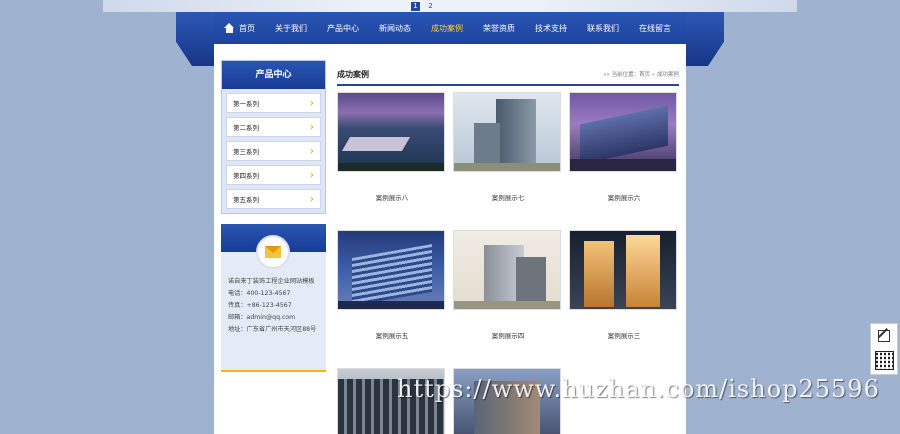  I want to click on content-header: 成功案例 »» 当前位置：首页 » 成功案例, so click(508, 75).